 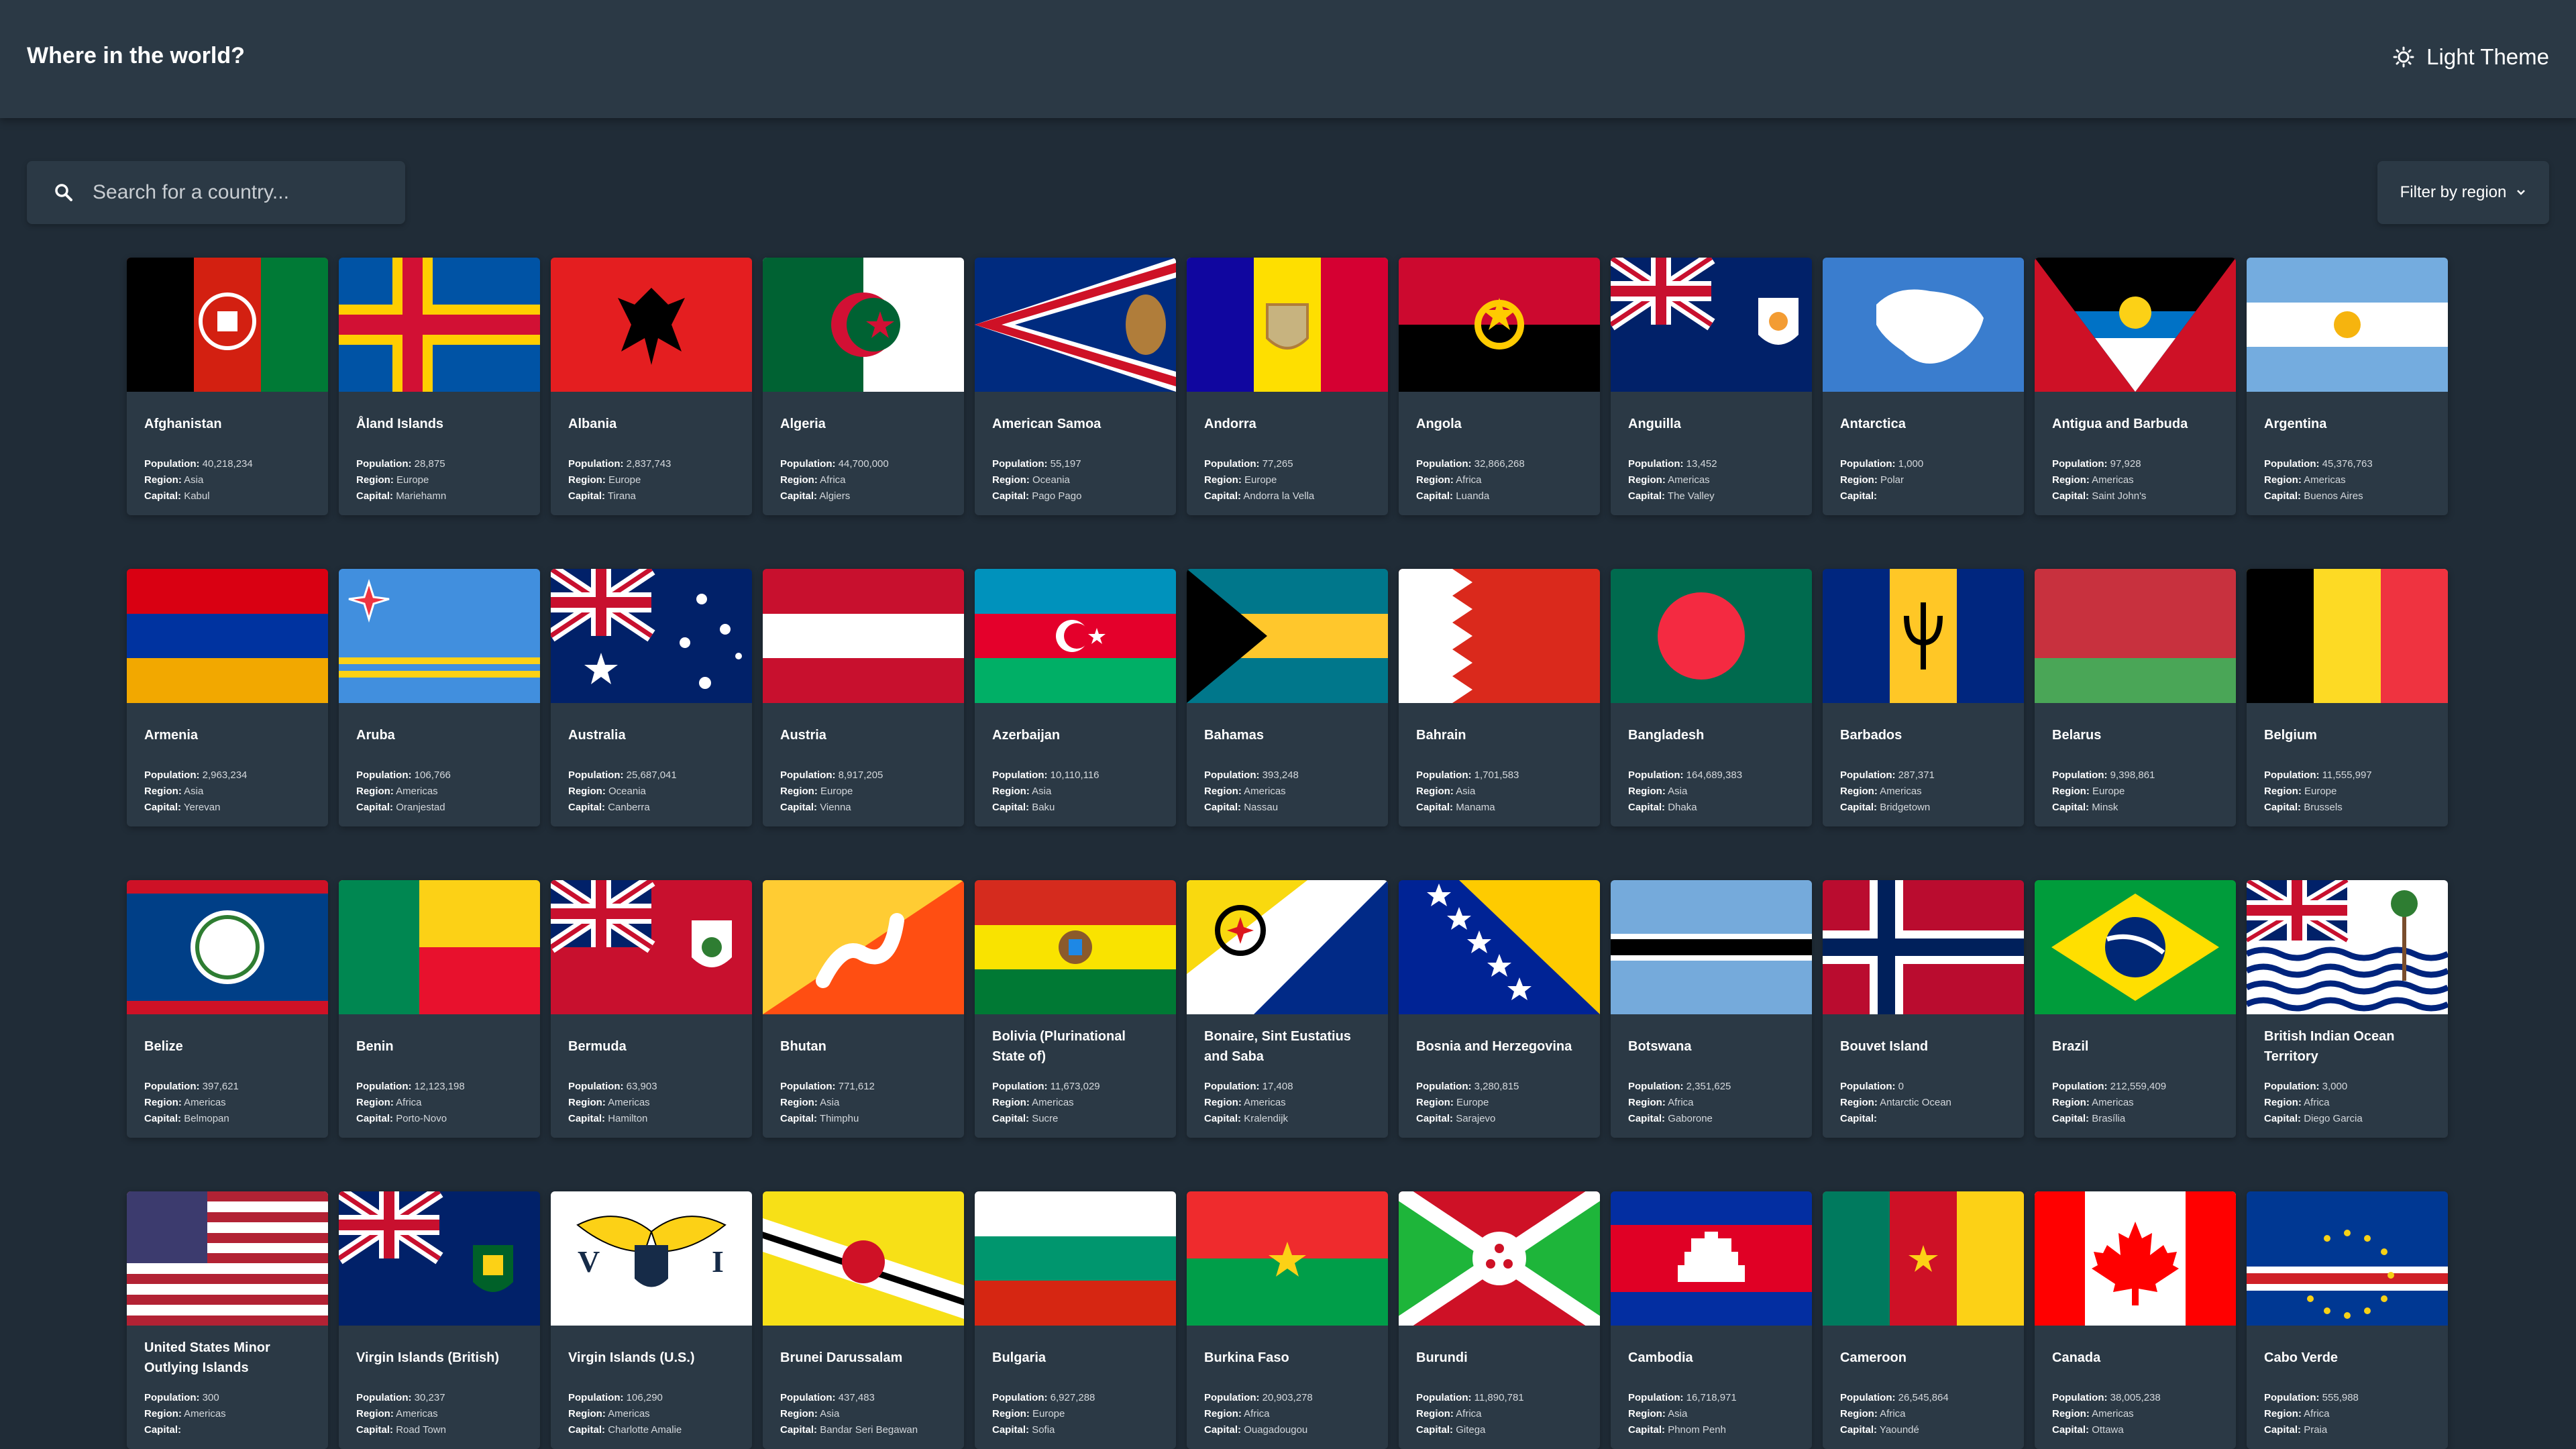 What do you see at coordinates (421, 1430) in the screenshot?
I see `capital-value: Road Town` at bounding box center [421, 1430].